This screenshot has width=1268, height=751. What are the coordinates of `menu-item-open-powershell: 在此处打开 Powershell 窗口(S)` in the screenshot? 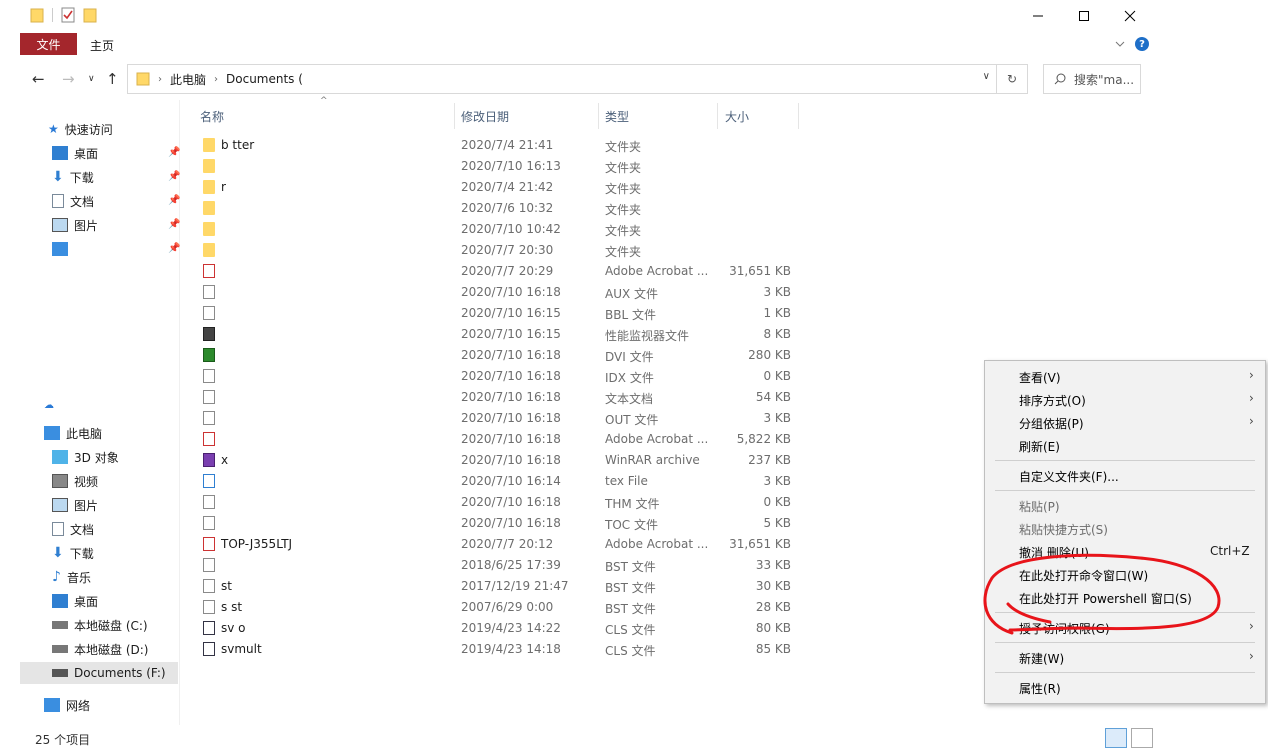 It's located at (1105, 600).